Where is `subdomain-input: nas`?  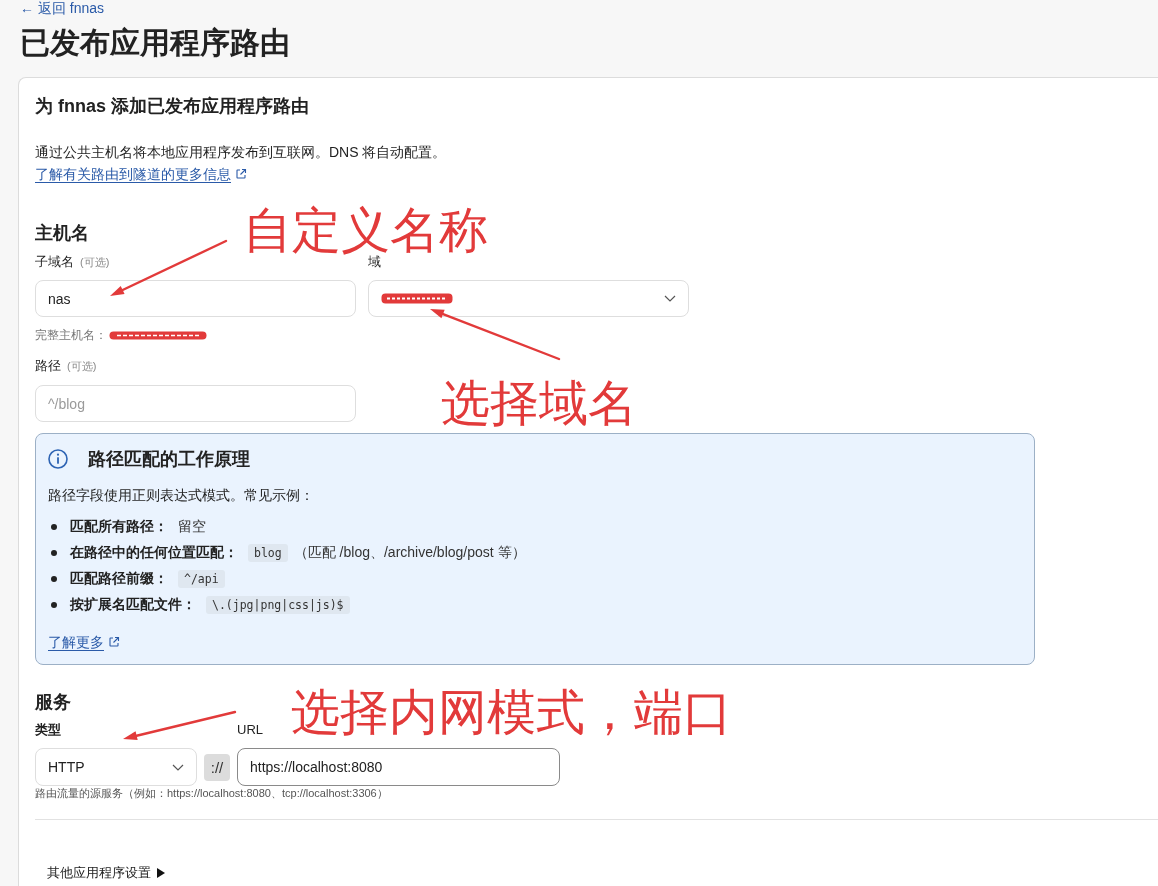
subdomain-input: nas is located at coordinates (195, 298).